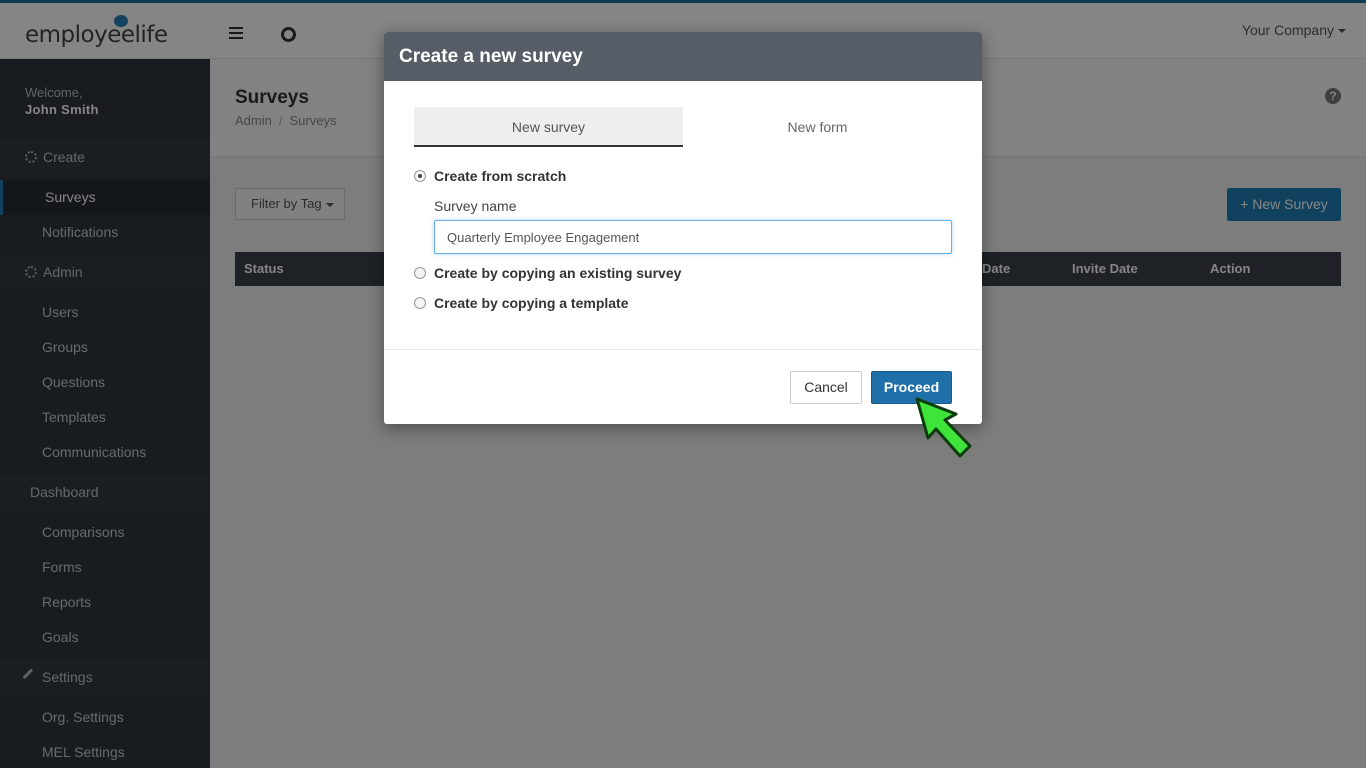 The width and height of the screenshot is (1366, 768). What do you see at coordinates (420, 176) in the screenshot?
I see `radio-checked-icon` at bounding box center [420, 176].